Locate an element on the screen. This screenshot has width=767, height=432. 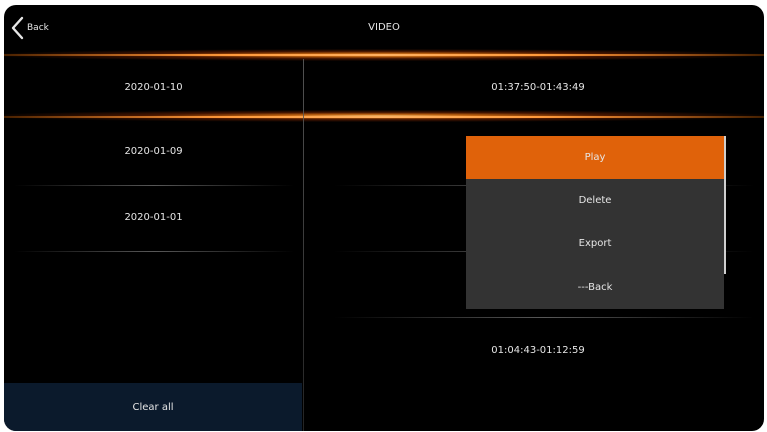
back-button: Back is located at coordinates (32, 28).